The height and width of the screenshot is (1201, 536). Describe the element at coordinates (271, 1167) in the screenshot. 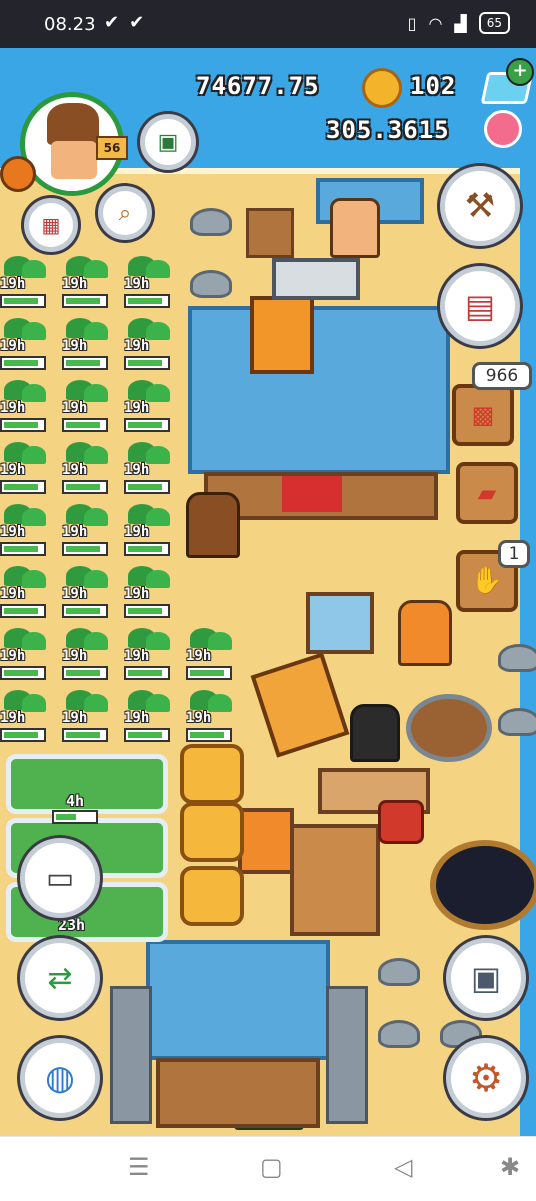

I see `home-icon: ▢` at that location.